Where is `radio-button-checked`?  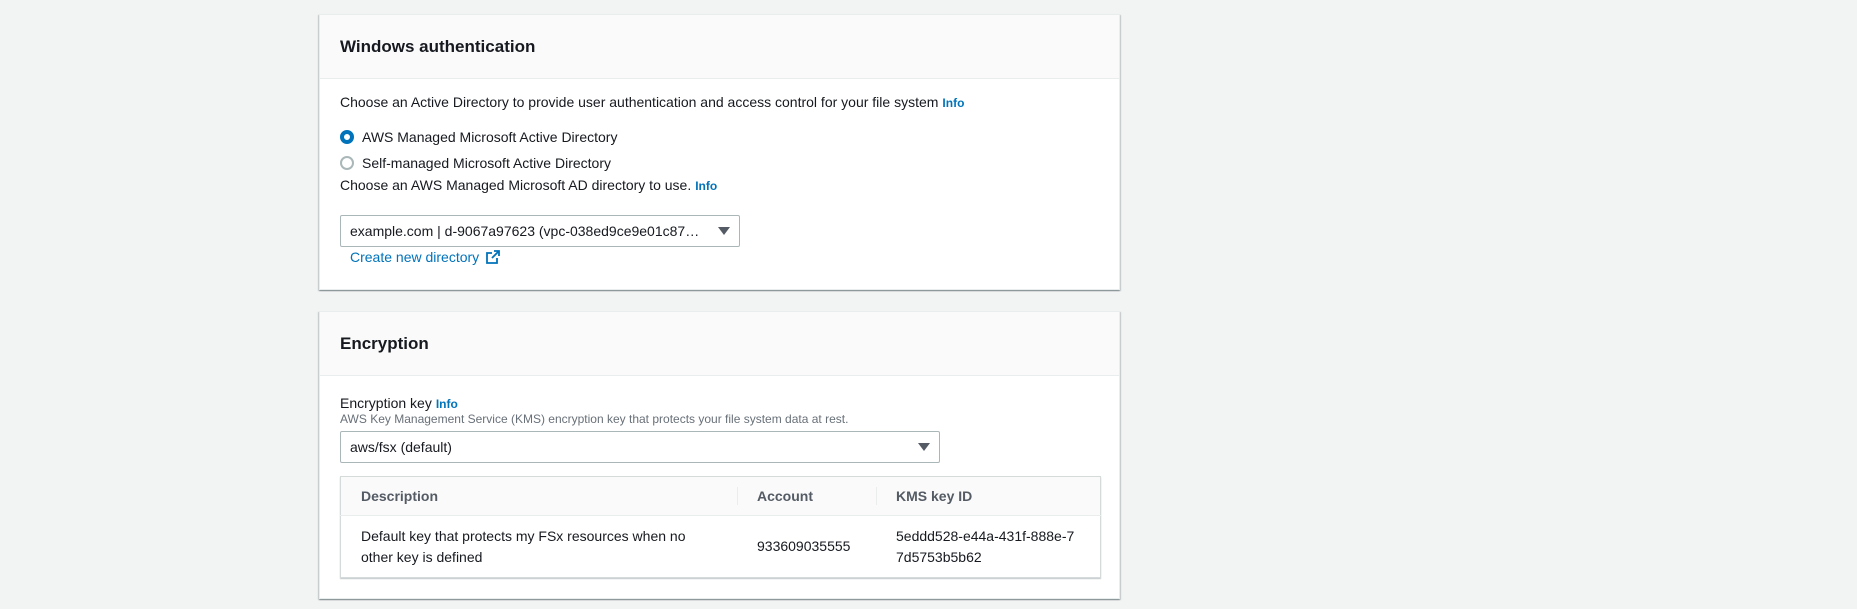
radio-button-checked is located at coordinates (347, 137).